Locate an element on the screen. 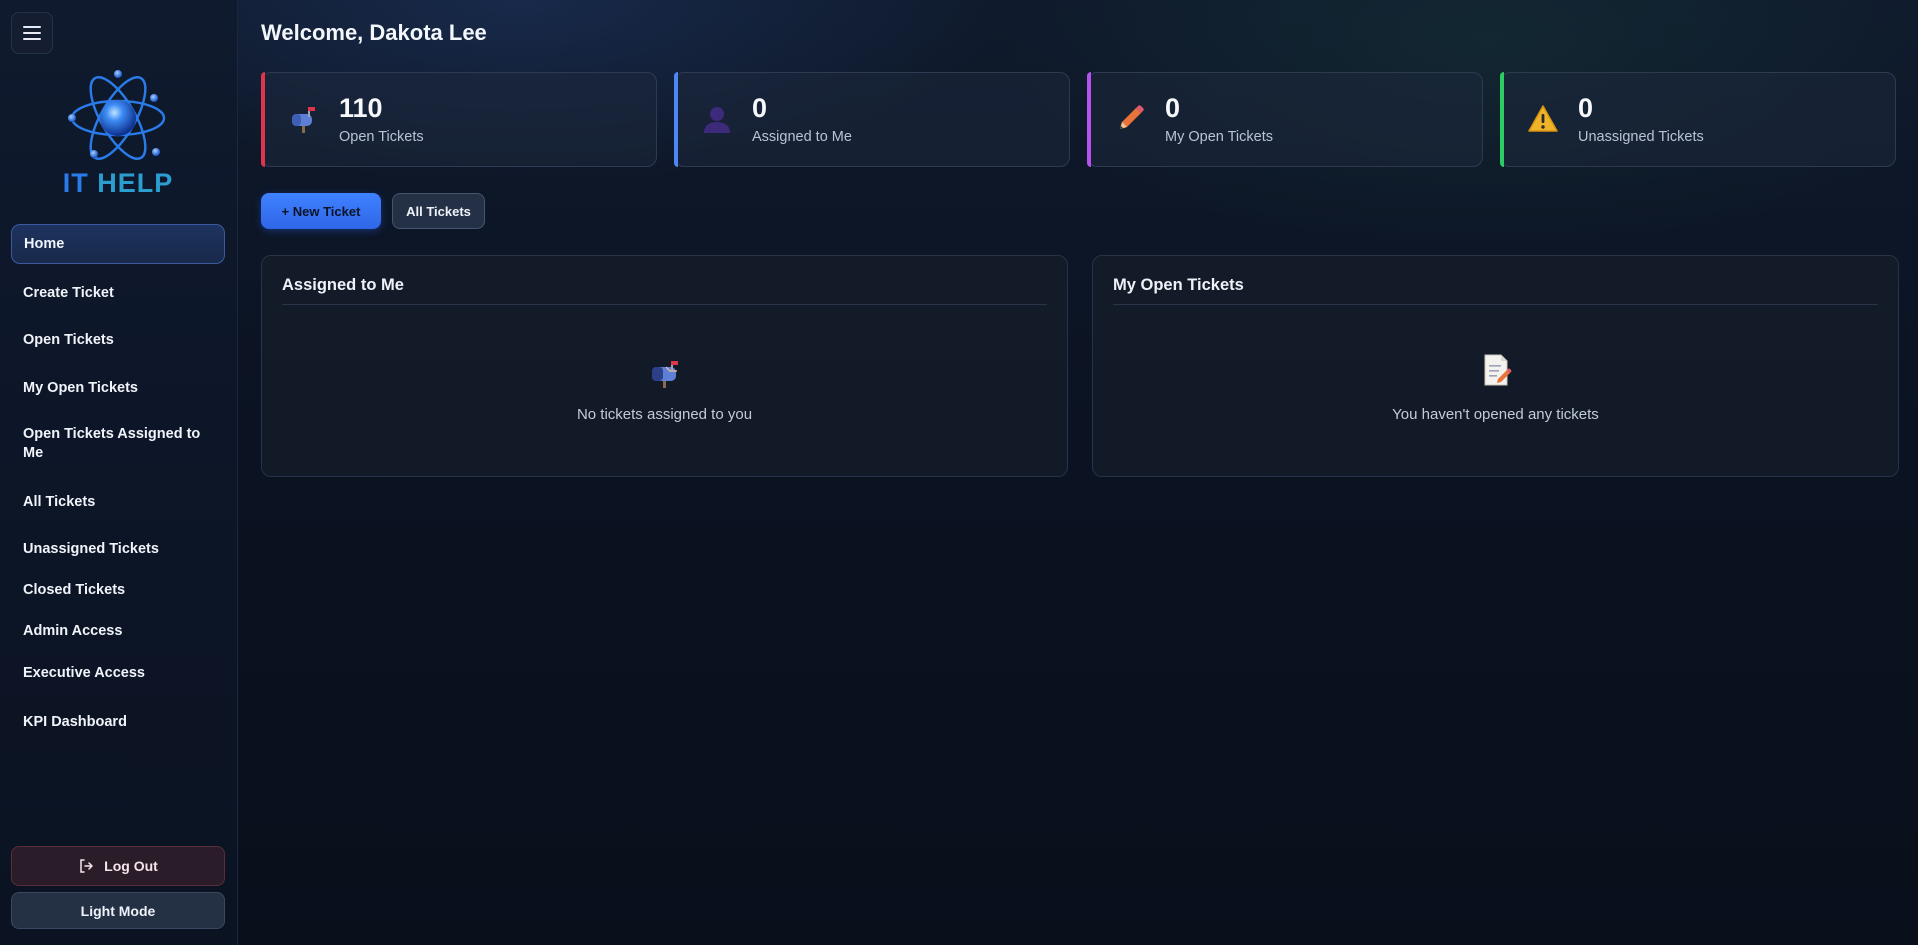  sidebar-item-my-open-tickets: My Open Tickets is located at coordinates (118, 388).